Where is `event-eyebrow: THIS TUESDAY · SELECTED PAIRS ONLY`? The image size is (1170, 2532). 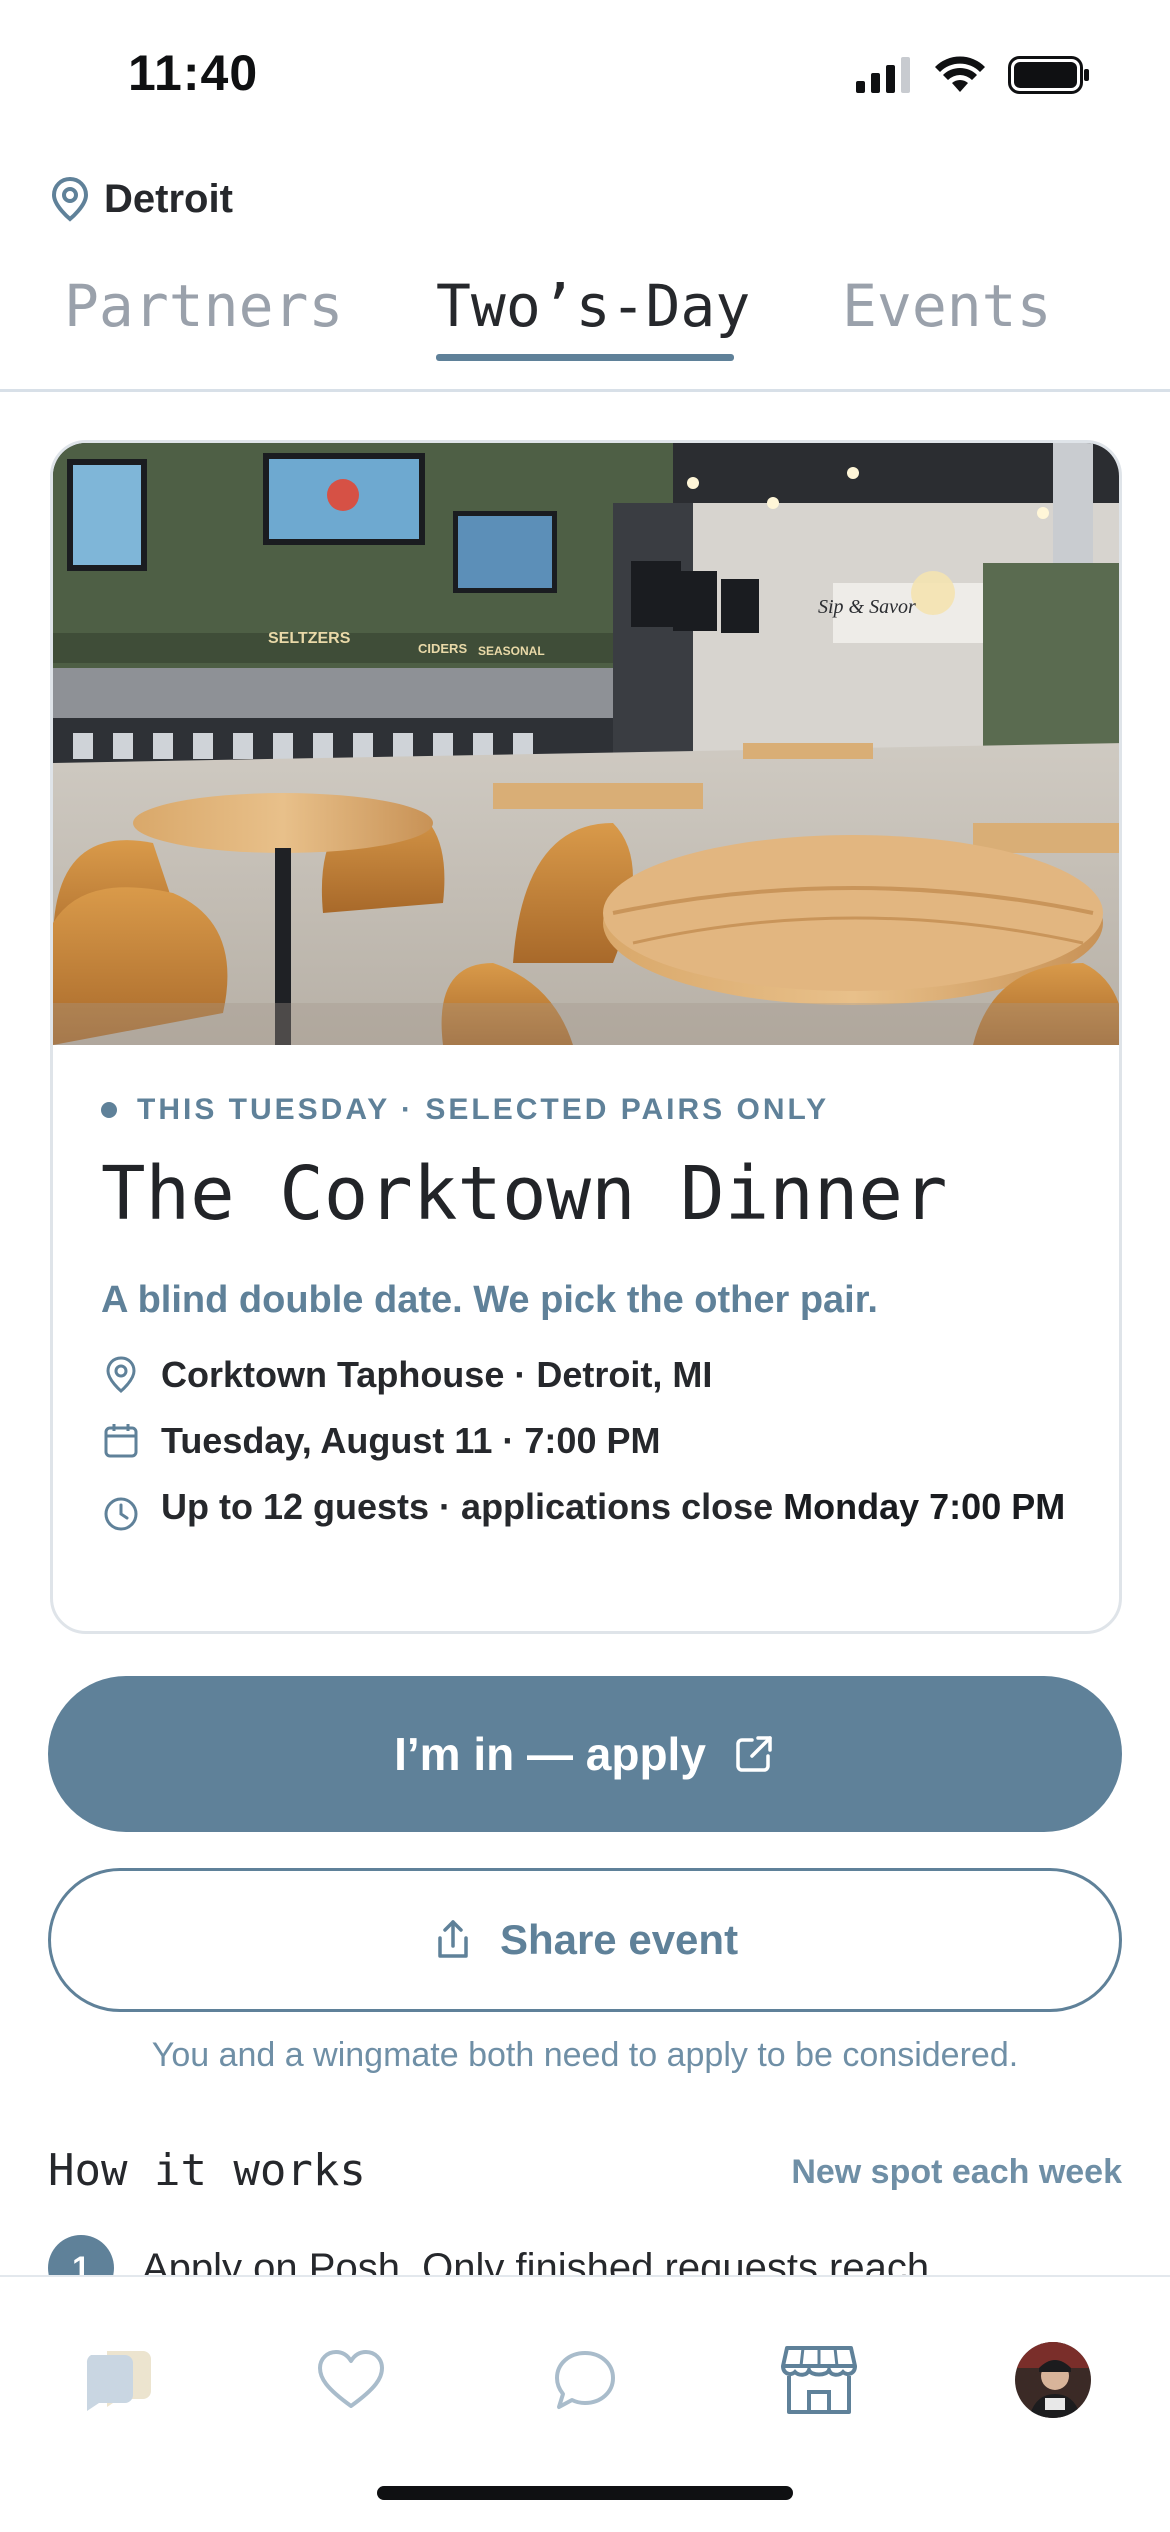 event-eyebrow: THIS TUESDAY · SELECTED PAIRS ONLY is located at coordinates (590, 1110).